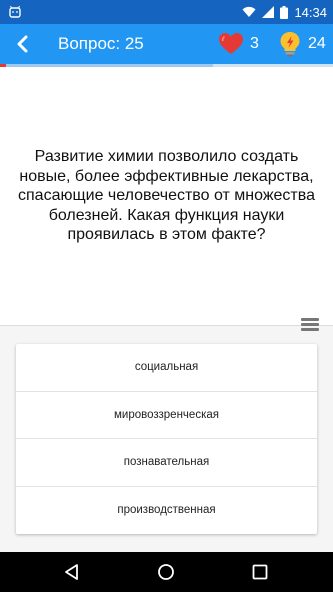  I want to click on lightbulb-icon, so click(290, 44).